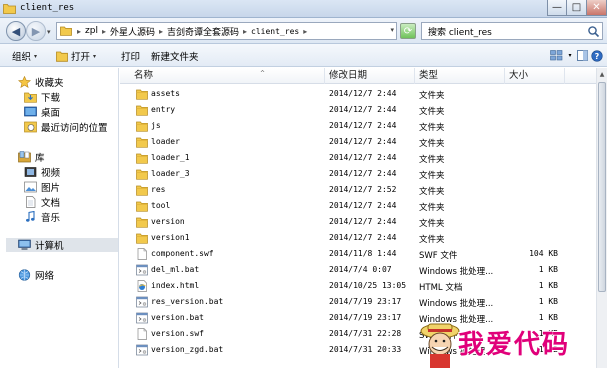  I want to click on recent-pages-dropdown: ▾, so click(49, 32).